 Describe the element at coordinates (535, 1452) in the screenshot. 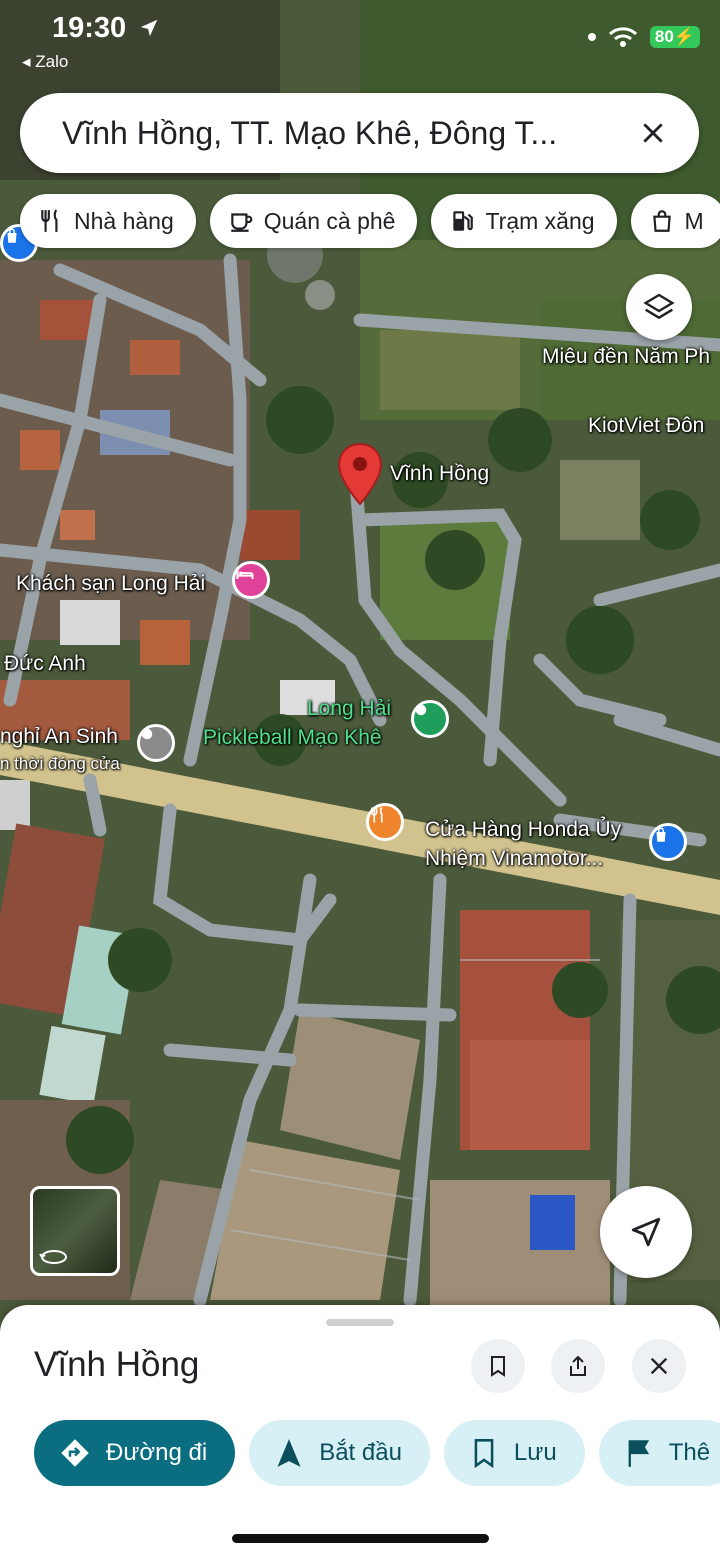

I see `action-label: Lưu` at that location.